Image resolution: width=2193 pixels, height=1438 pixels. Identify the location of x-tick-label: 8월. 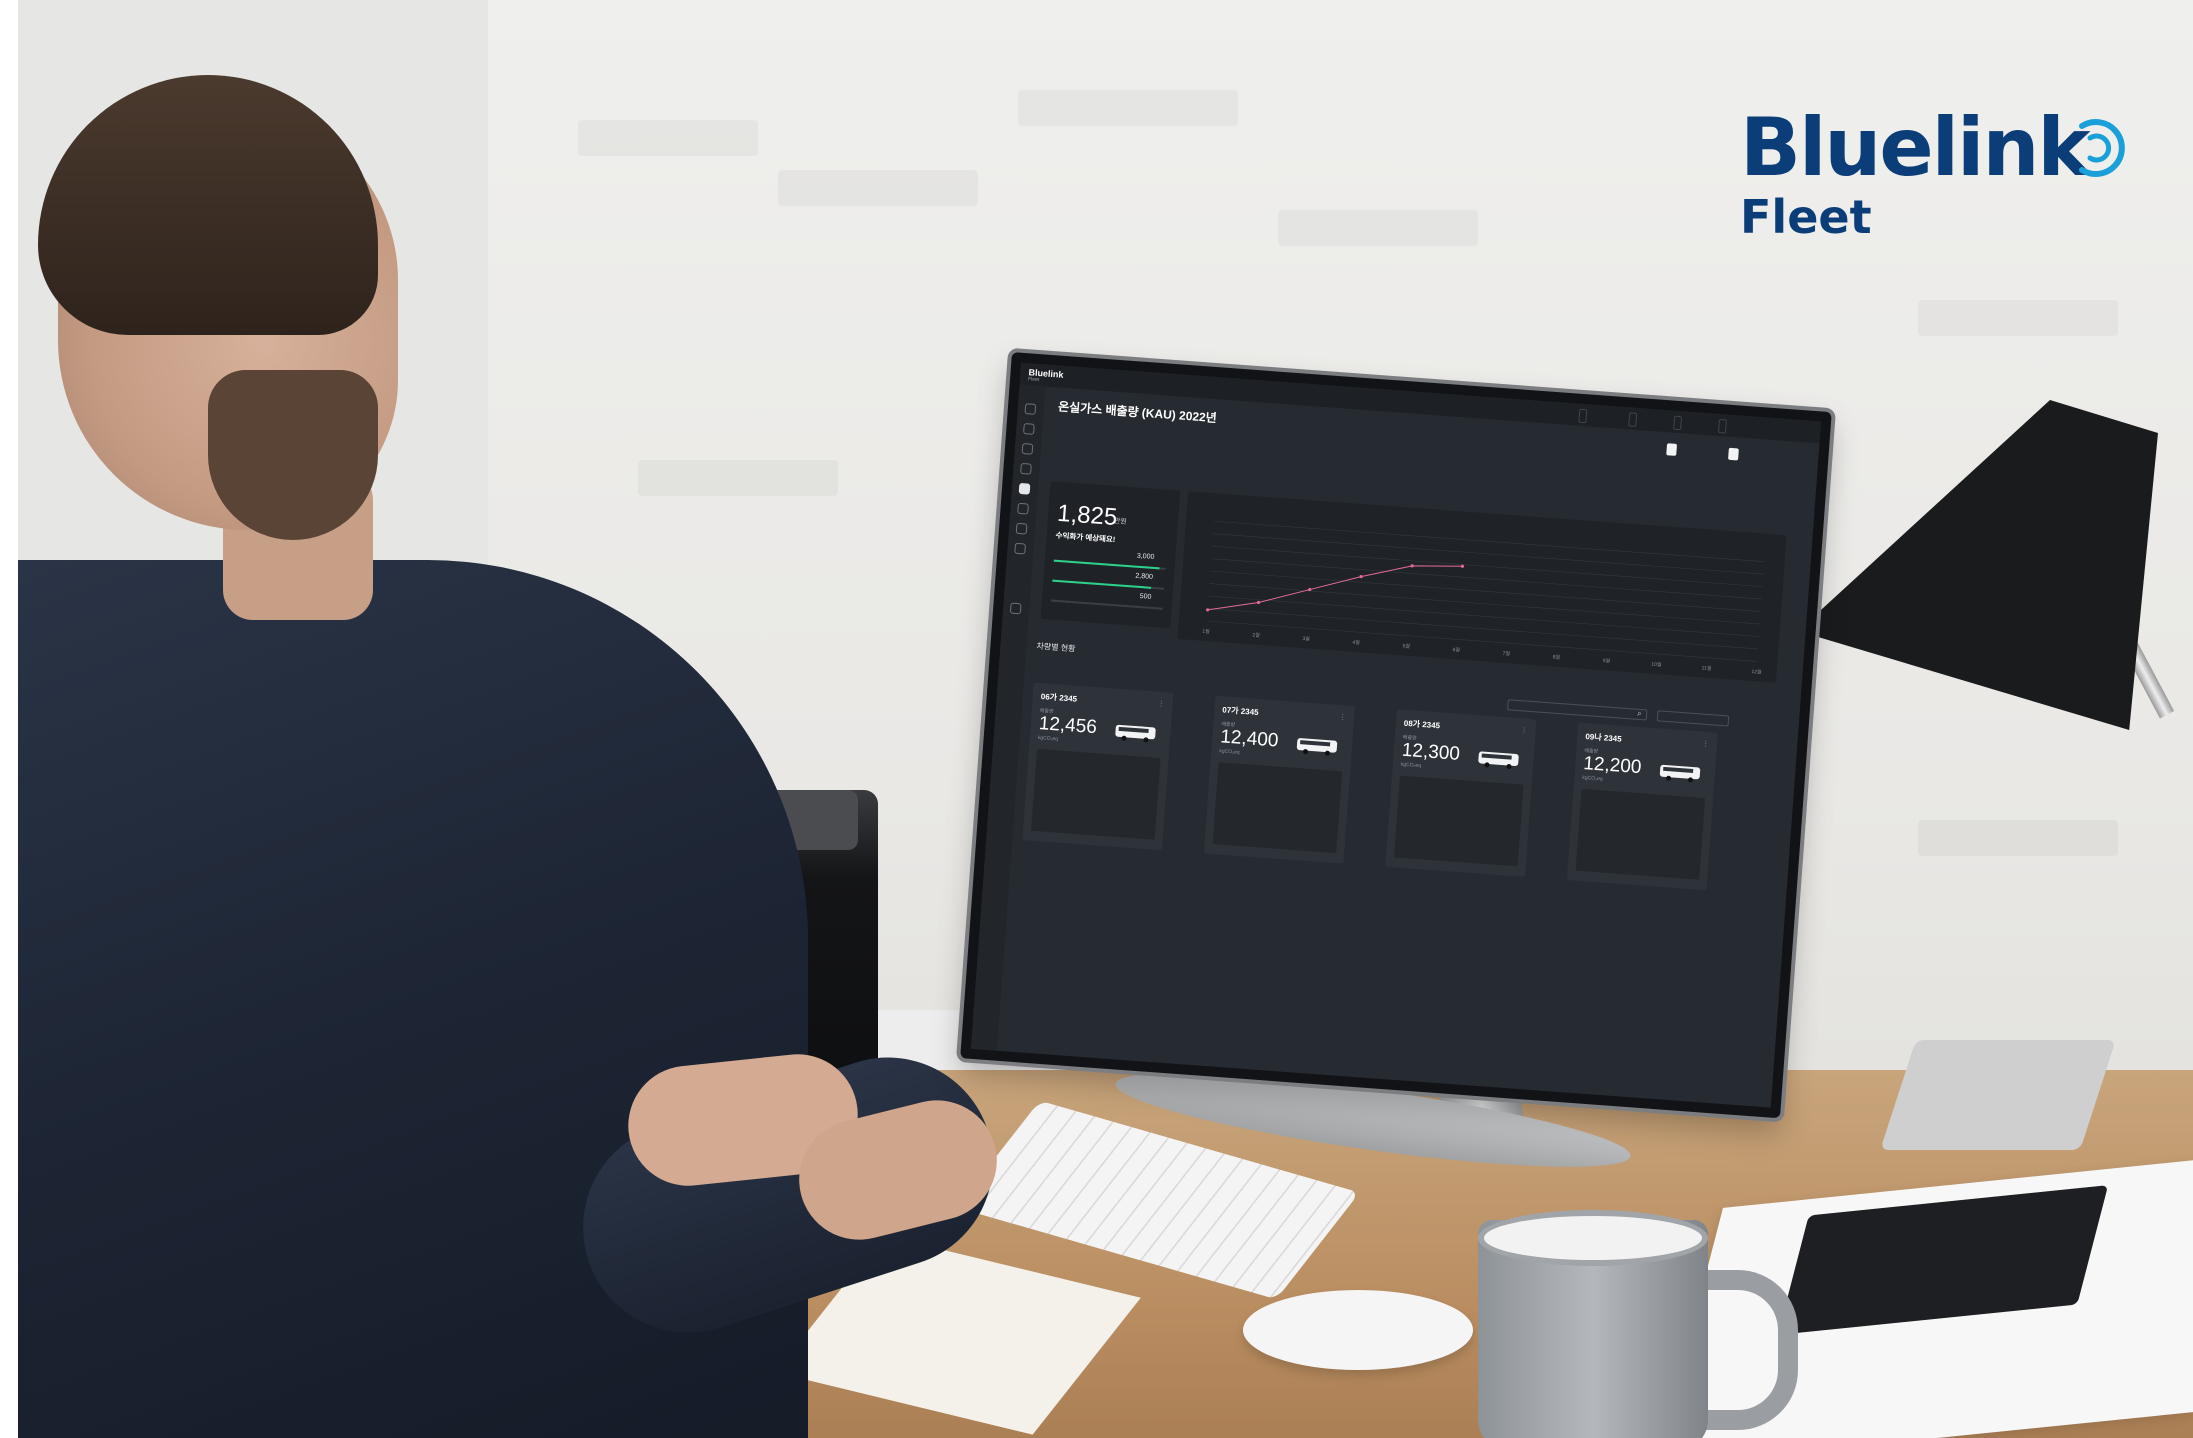
(1556, 657).